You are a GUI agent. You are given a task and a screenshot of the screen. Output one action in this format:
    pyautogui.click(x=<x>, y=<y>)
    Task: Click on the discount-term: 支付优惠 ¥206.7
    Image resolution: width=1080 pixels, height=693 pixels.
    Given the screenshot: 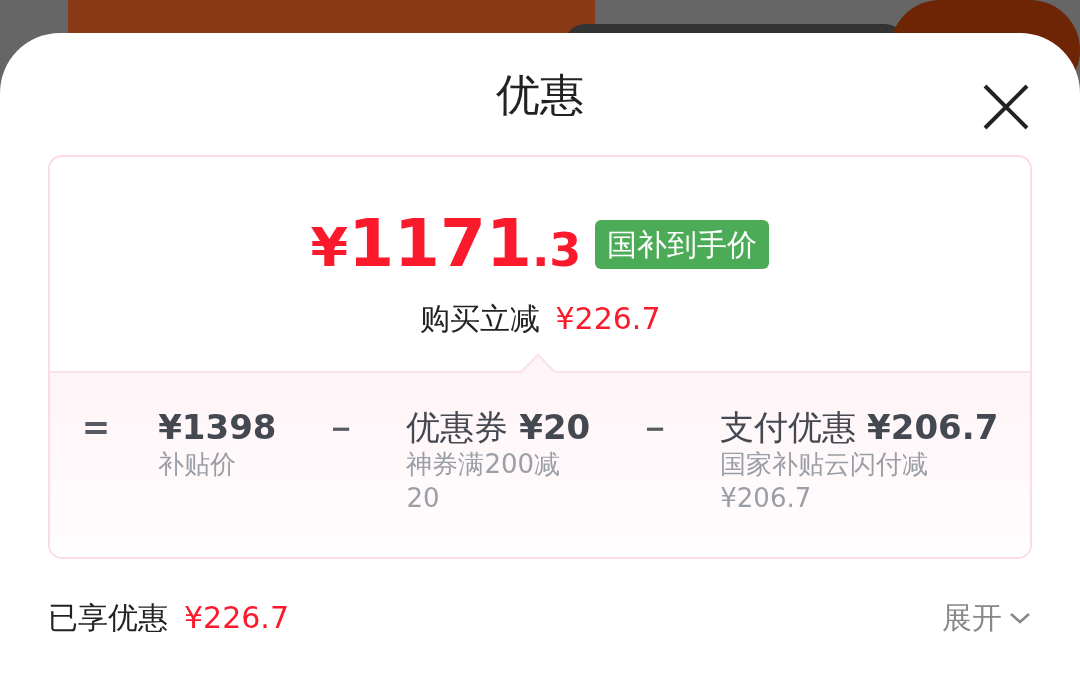 What is the action you would take?
    pyautogui.click(x=859, y=427)
    